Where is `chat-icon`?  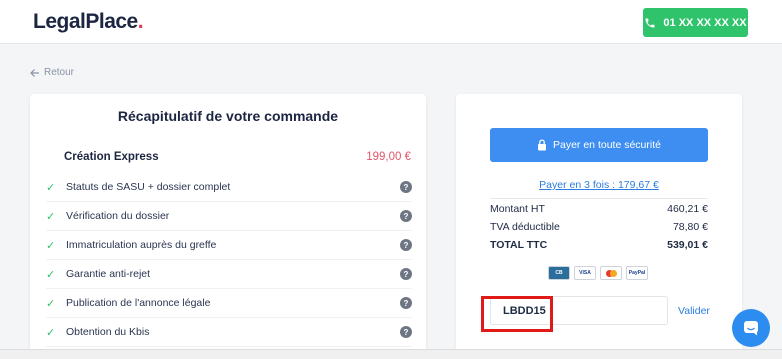
chat-icon is located at coordinates (751, 328).